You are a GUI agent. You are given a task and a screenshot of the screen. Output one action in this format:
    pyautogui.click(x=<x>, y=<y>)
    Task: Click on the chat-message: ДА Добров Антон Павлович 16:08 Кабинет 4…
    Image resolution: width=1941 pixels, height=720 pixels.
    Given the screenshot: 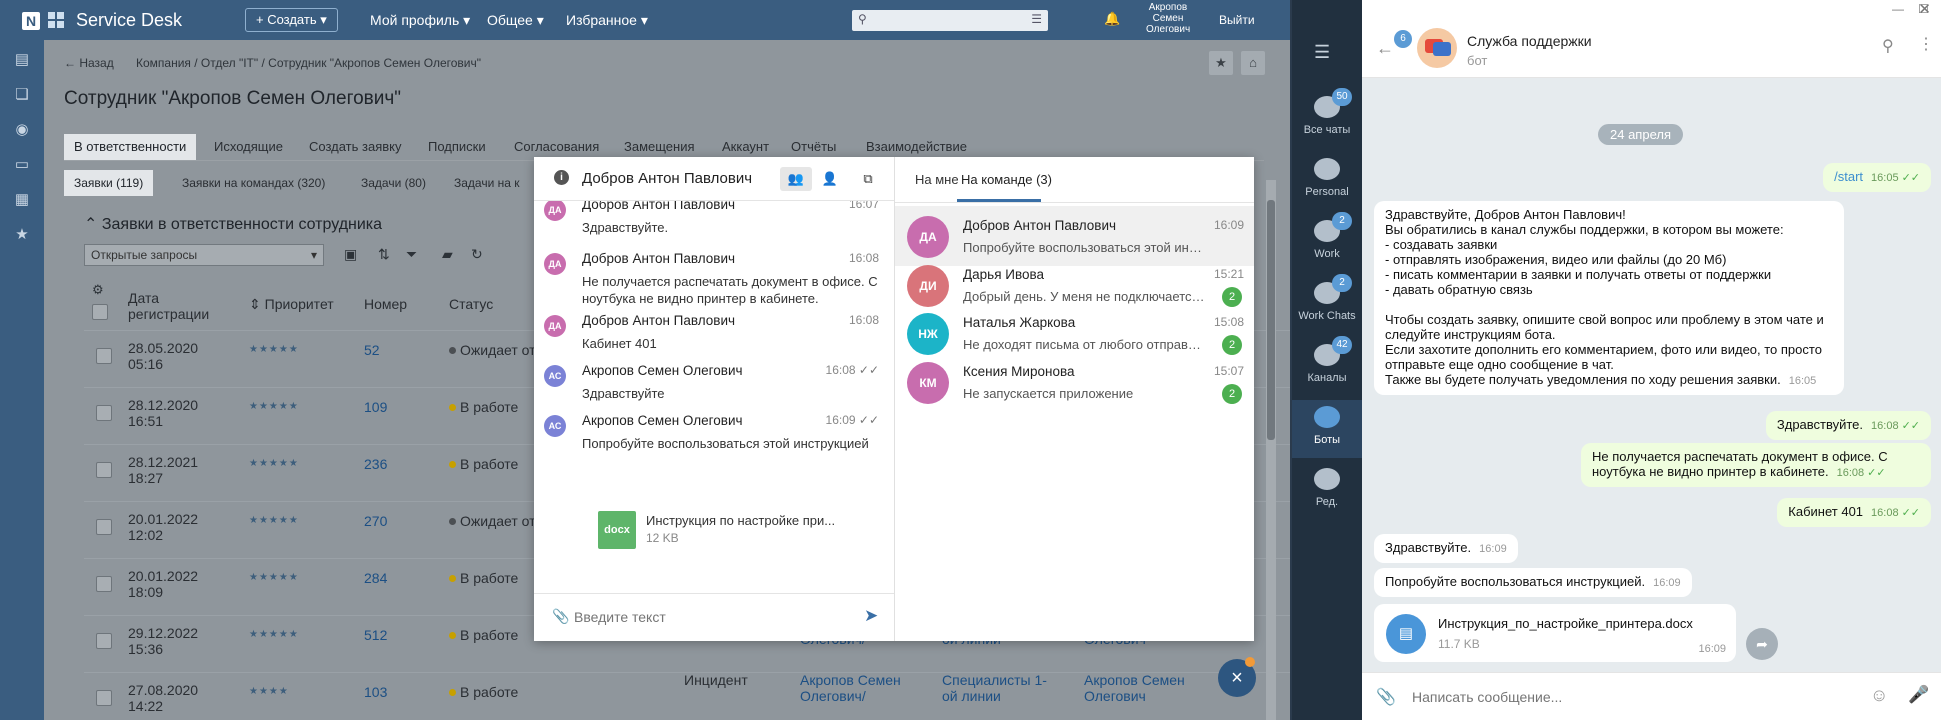 What is the action you would take?
    pyautogui.click(x=716, y=340)
    